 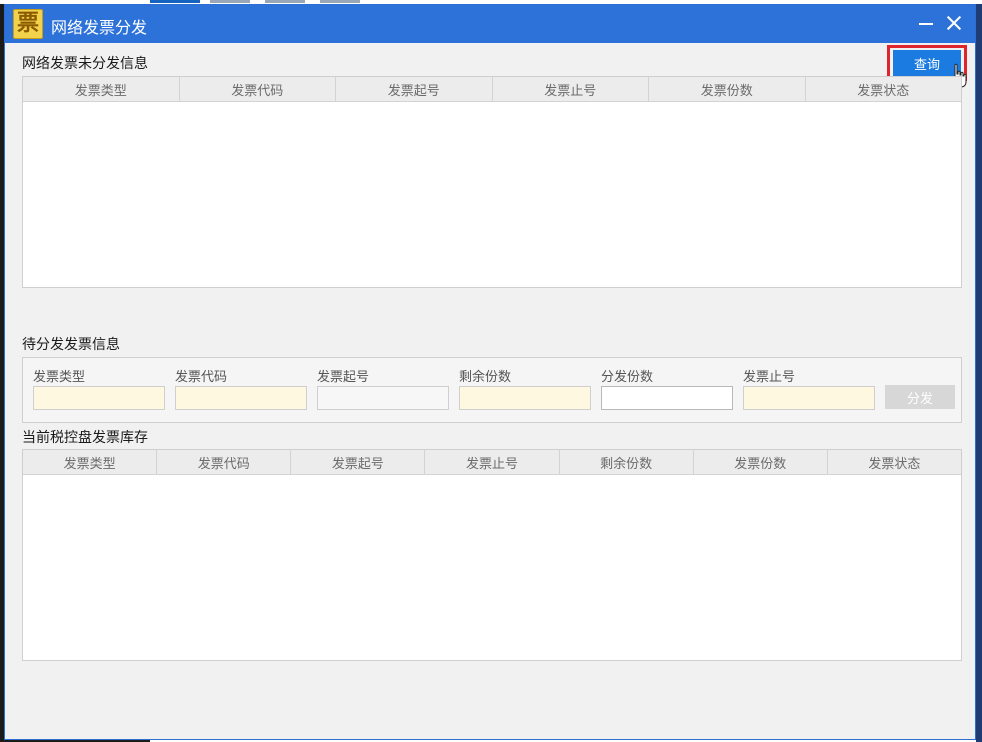 What do you see at coordinates (926, 23) in the screenshot?
I see `minimize-icon` at bounding box center [926, 23].